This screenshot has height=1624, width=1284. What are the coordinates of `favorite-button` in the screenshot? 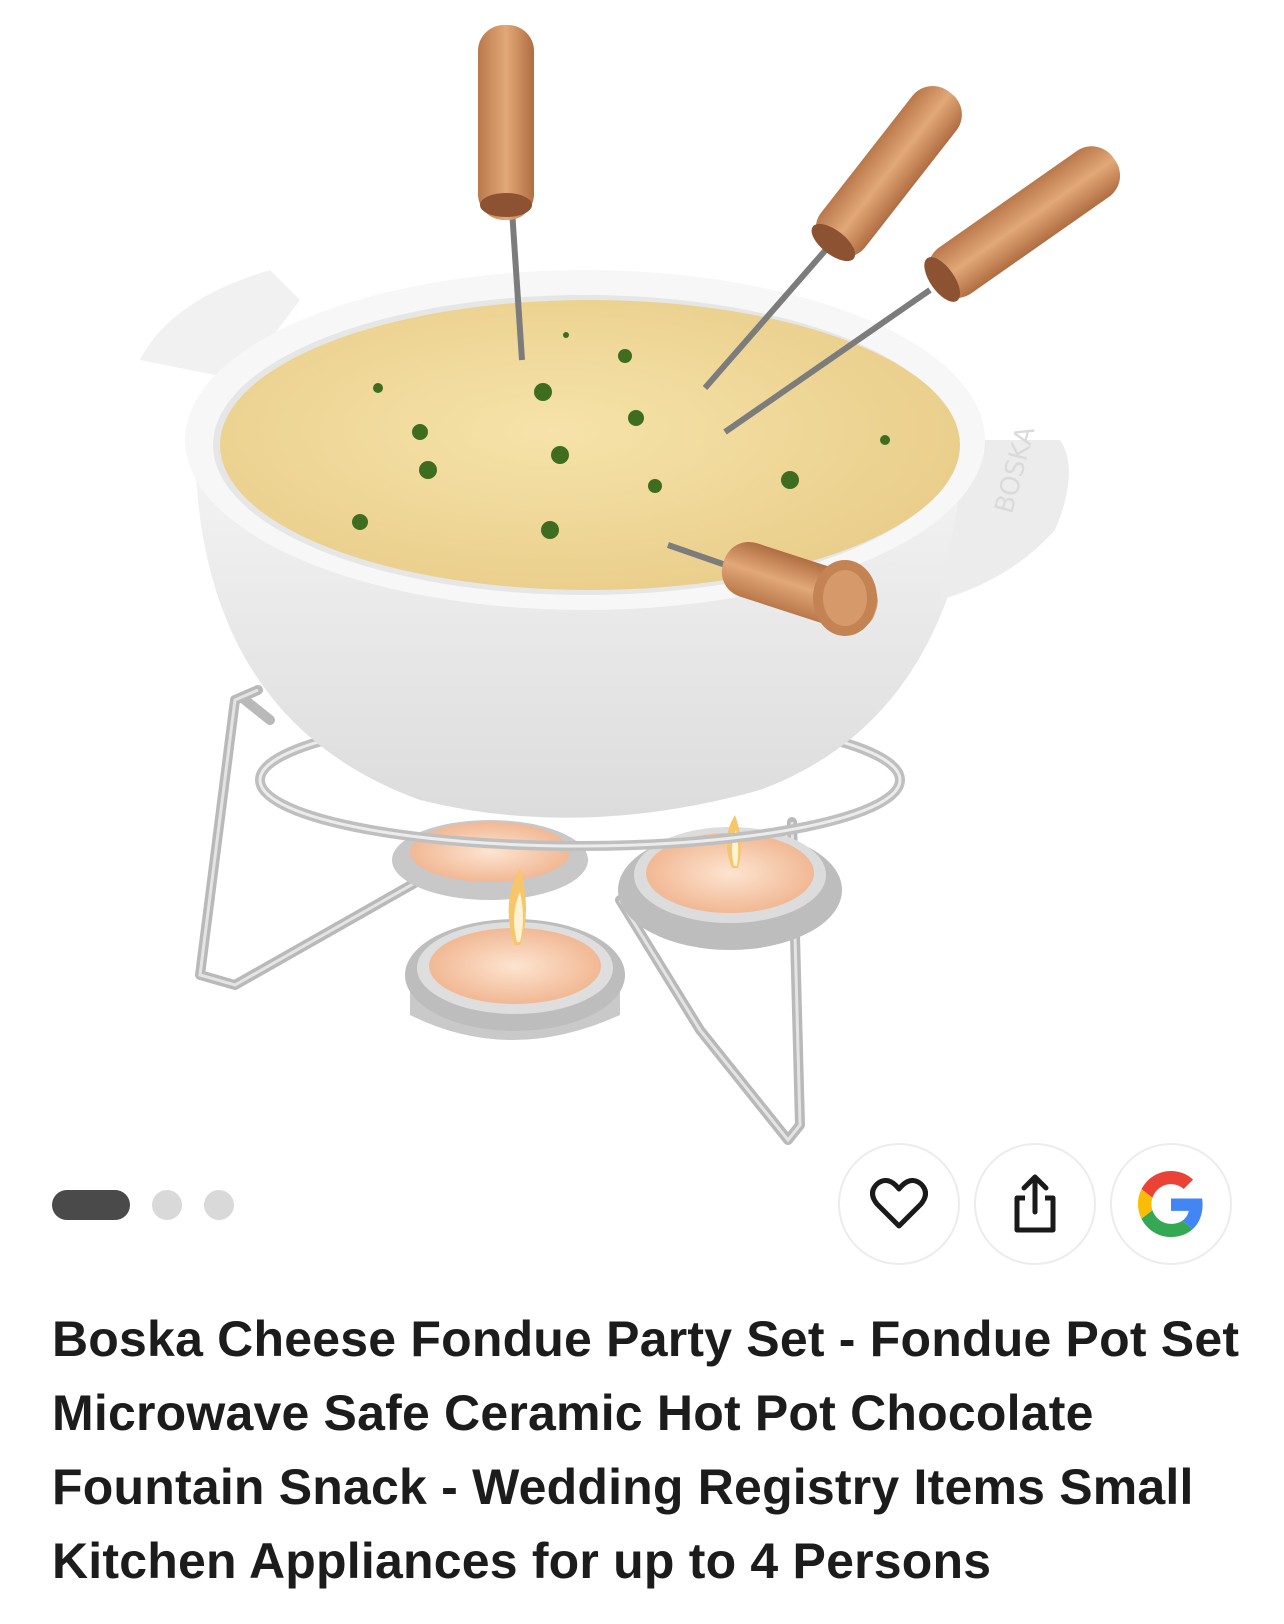 It's located at (899, 1204).